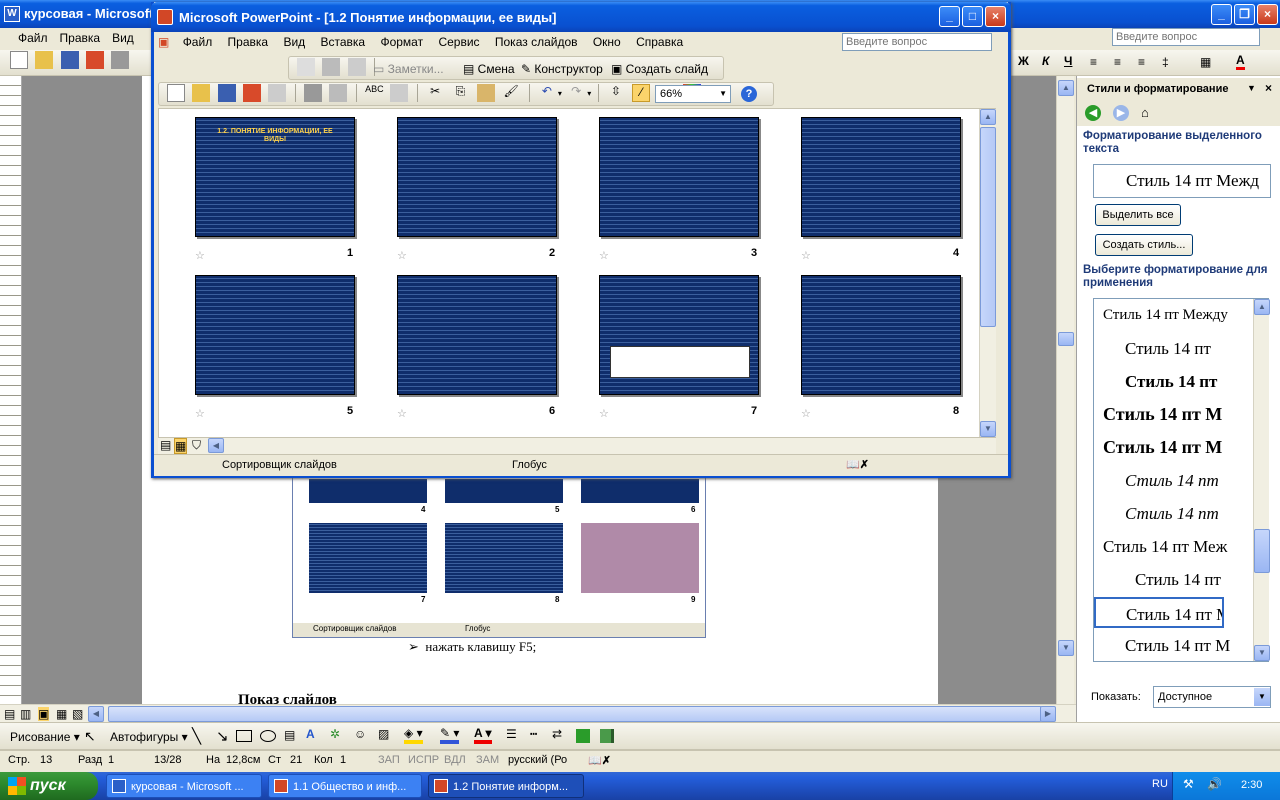 Image resolution: width=1280 pixels, height=800 pixels. I want to click on word-align-right-icon: ≡, so click(1141, 62).